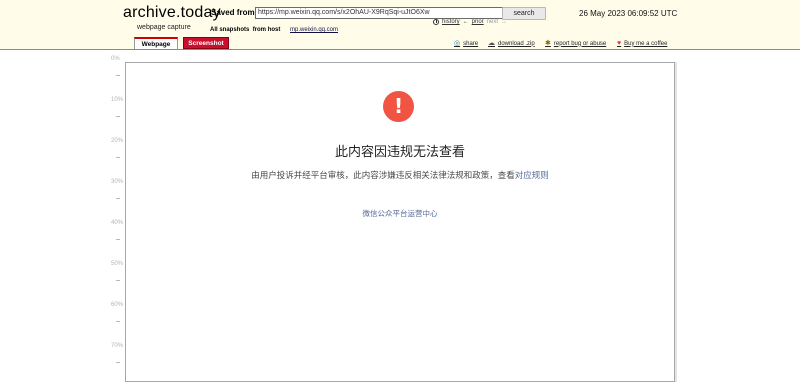 This screenshot has height=382, width=800. Describe the element at coordinates (172, 13) in the screenshot. I see `site-logo: archive.today` at that location.